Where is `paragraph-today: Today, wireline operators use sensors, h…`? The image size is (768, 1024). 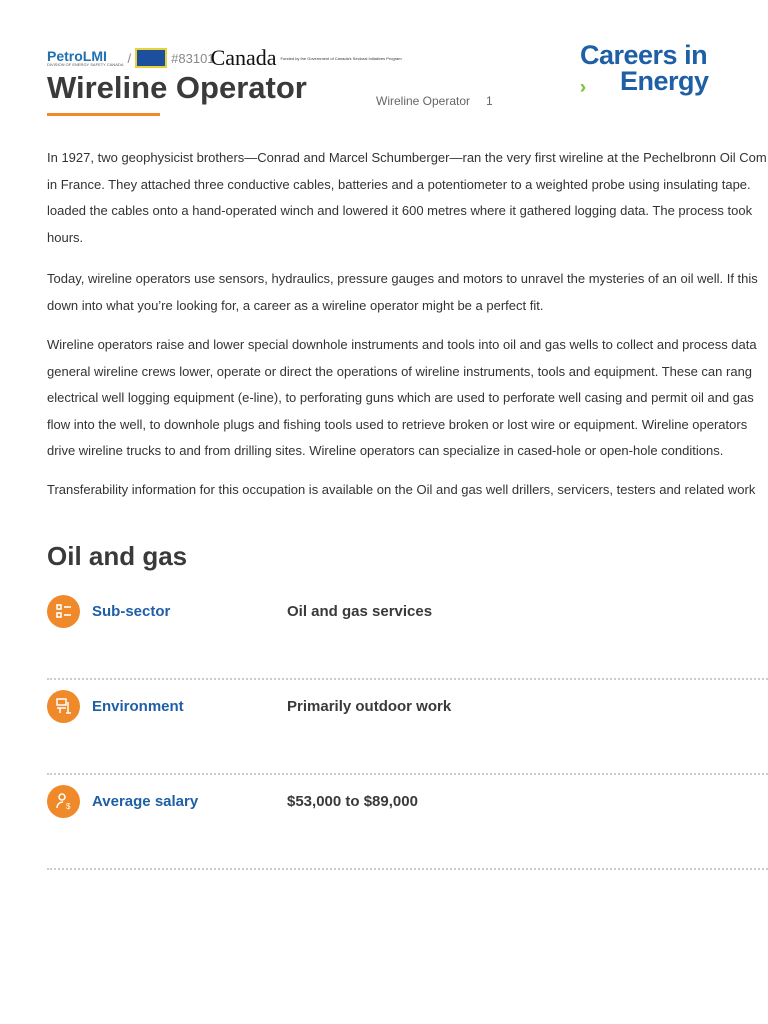
paragraph-today: Today, wireline operators use sensors, h… is located at coordinates (407, 292).